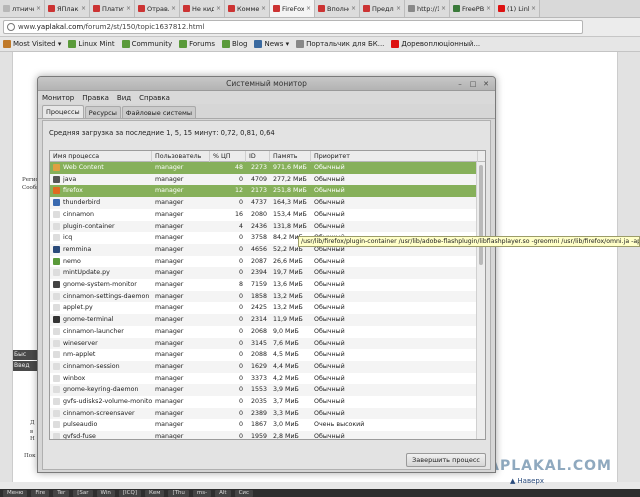 The image size is (640, 497). What do you see at coordinates (486, 84) in the screenshot?
I see `close-icon: ✕` at bounding box center [486, 84].